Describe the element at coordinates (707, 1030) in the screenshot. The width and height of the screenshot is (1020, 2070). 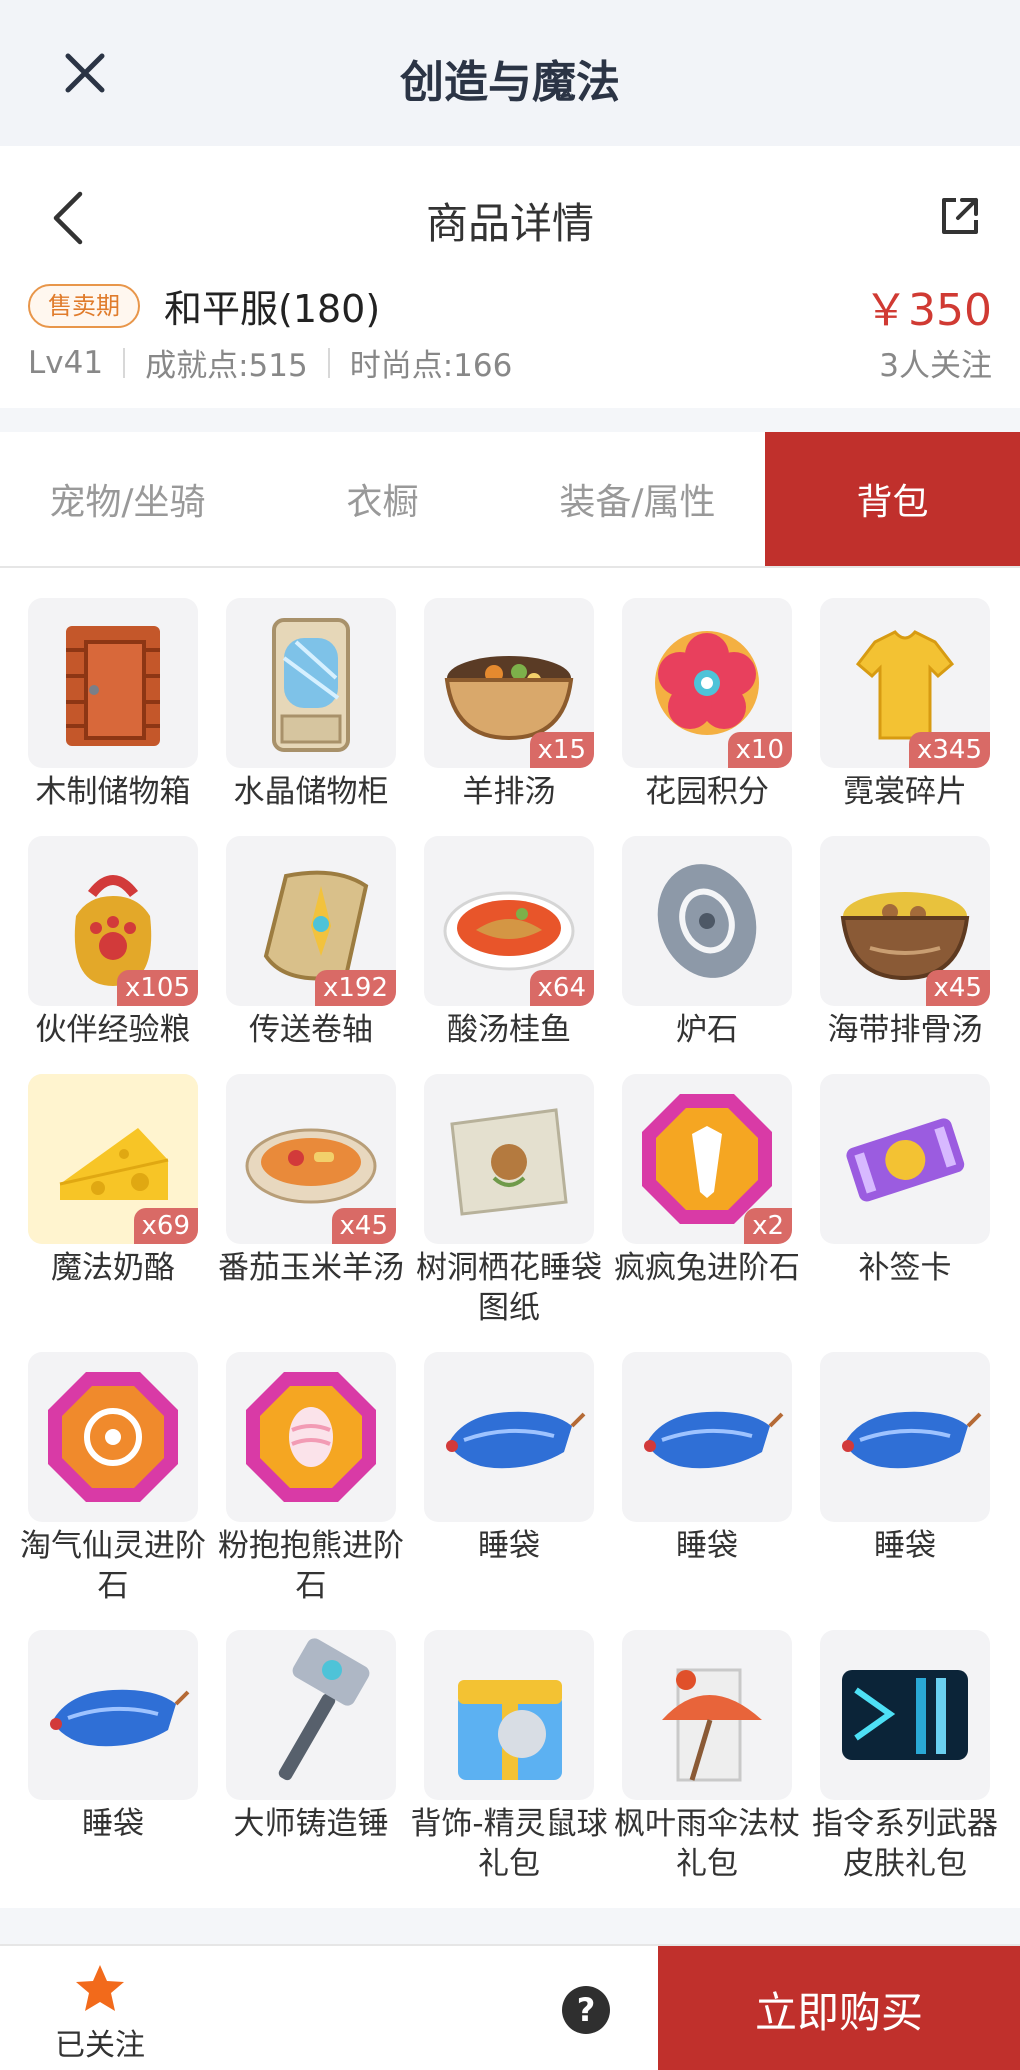
I see `item-label: 炉石` at that location.